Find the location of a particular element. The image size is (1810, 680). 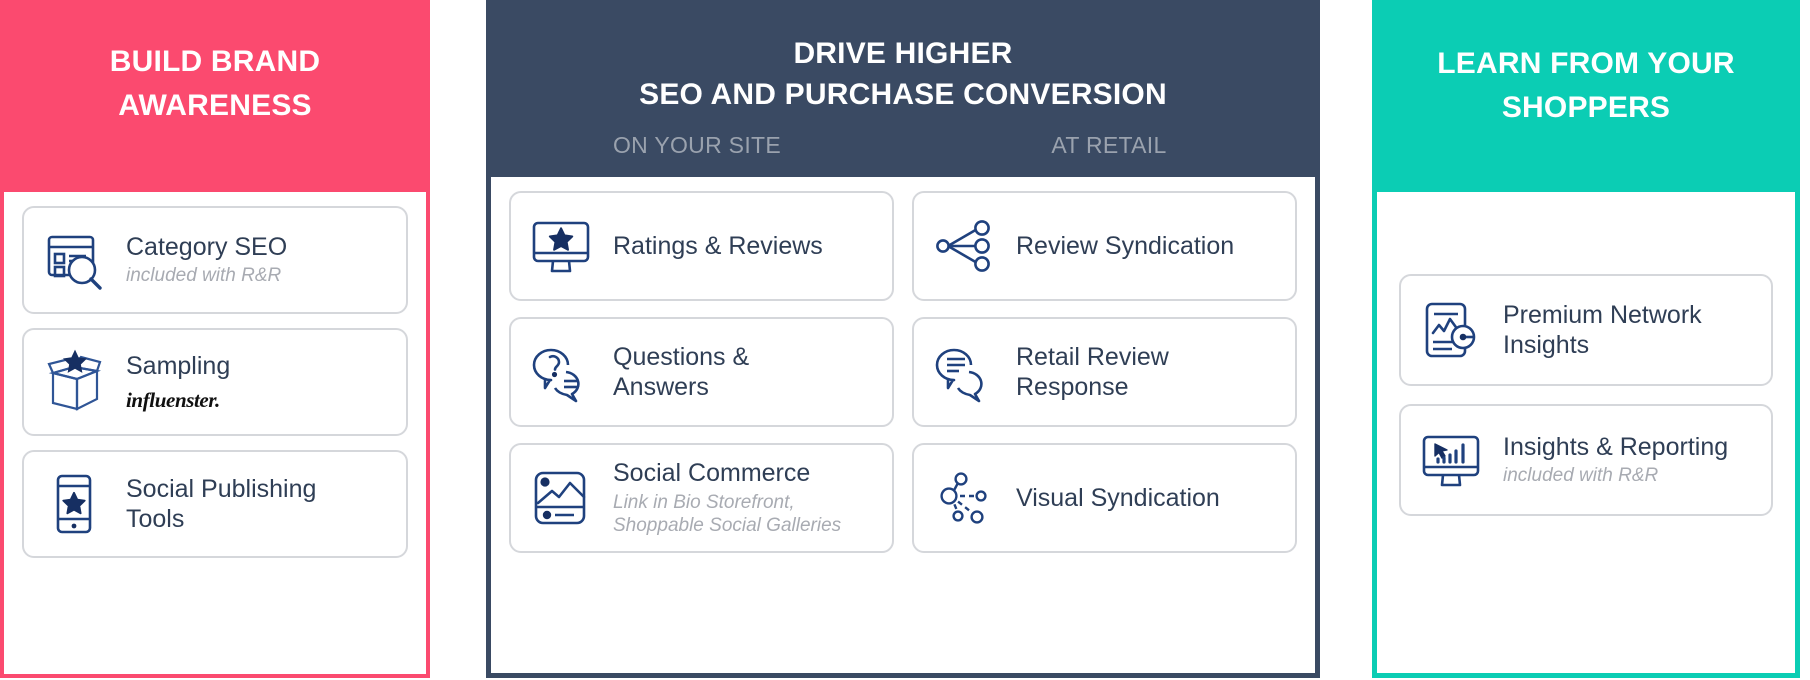

card-title: Premium Network Insights is located at coordinates (1602, 330).